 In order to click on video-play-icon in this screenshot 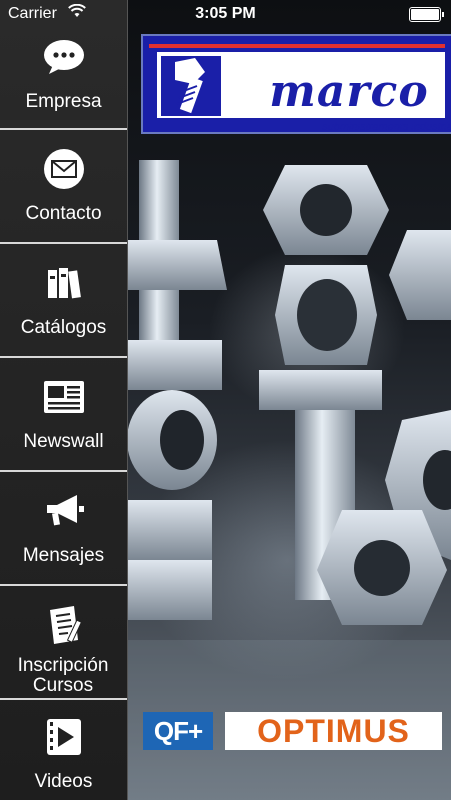, I will do `click(64, 737)`.